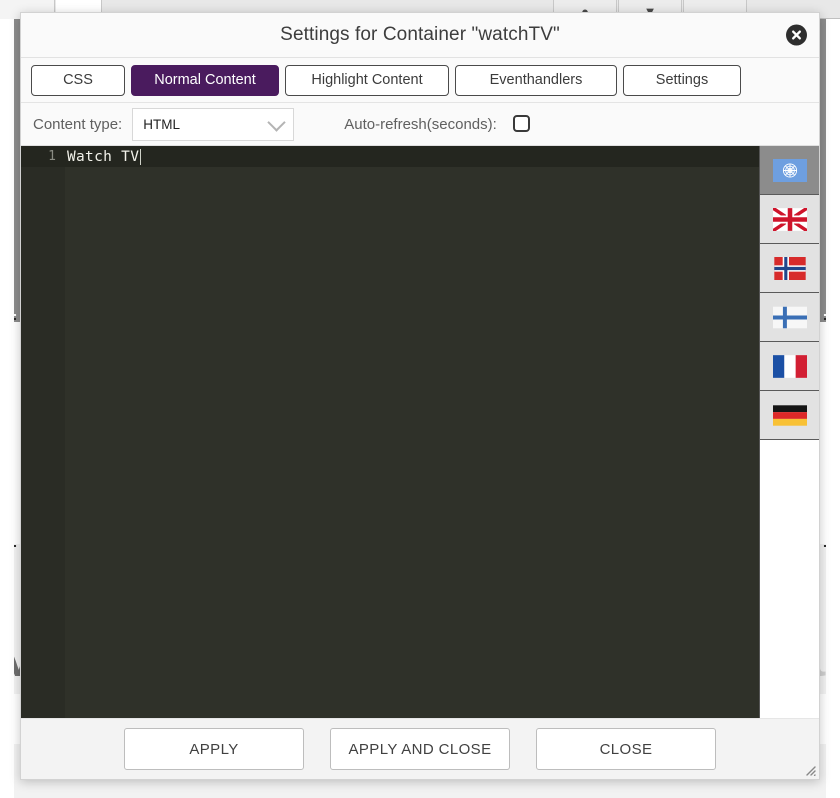  Describe the element at coordinates (809, 770) in the screenshot. I see `resize-grip-icon` at that location.